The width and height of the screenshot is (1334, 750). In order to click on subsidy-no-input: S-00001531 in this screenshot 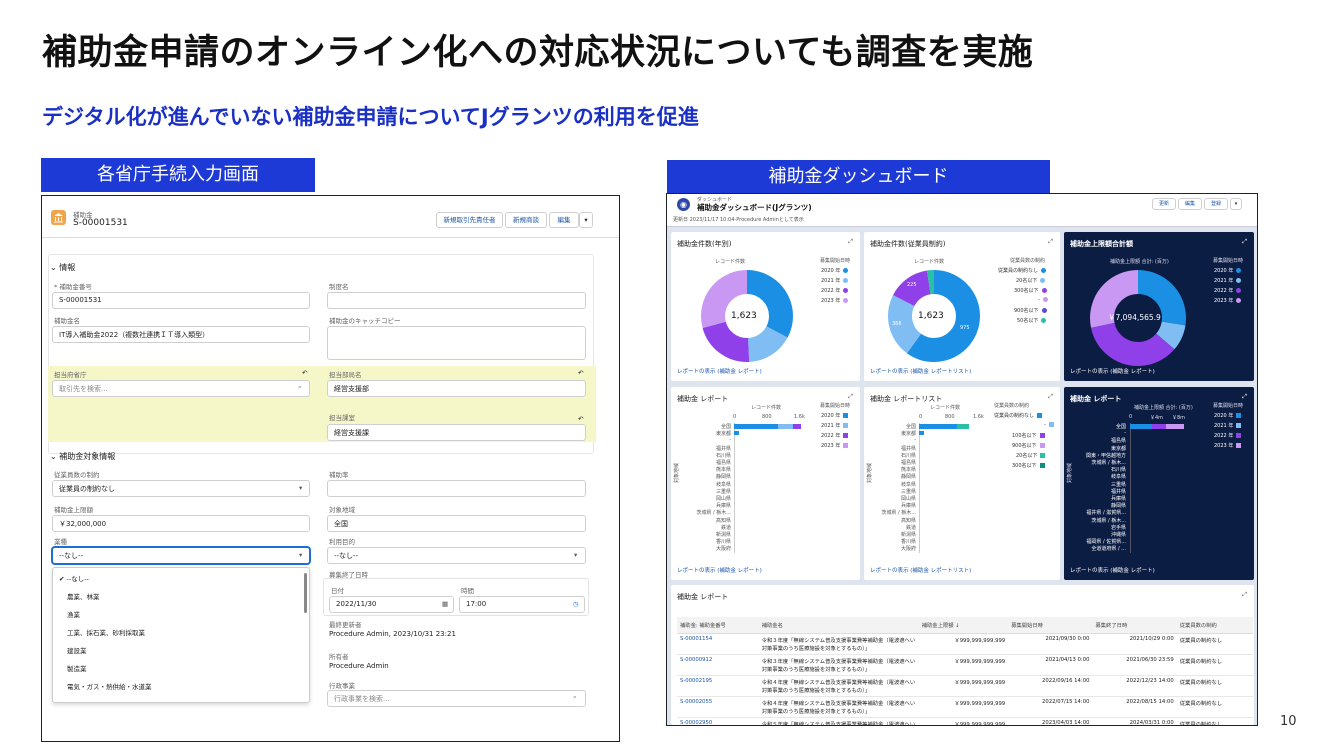, I will do `click(181, 300)`.